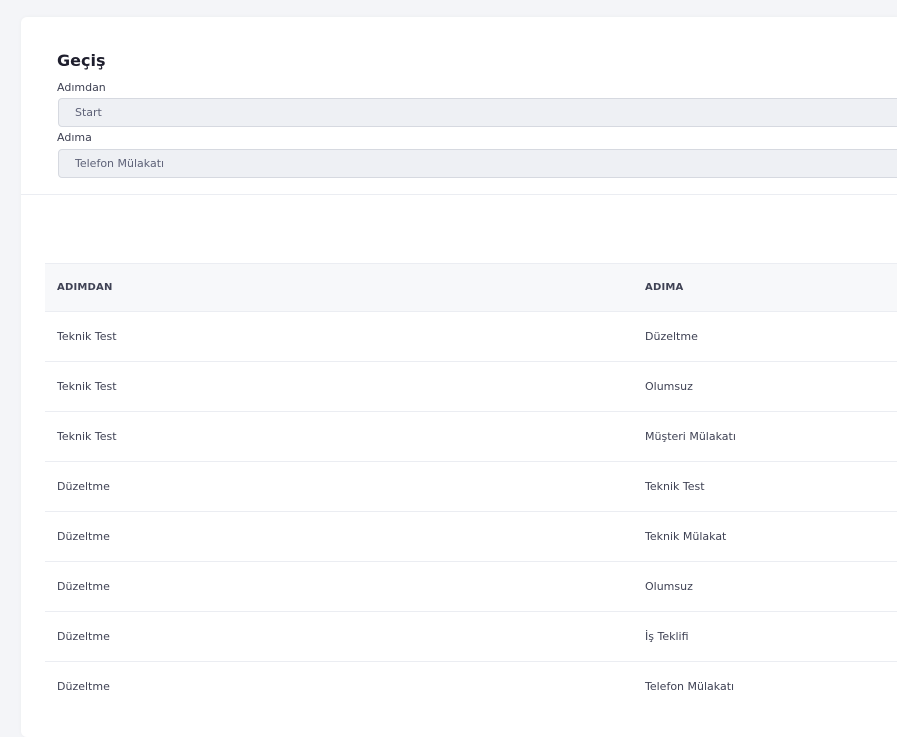 This screenshot has width=897, height=737. What do you see at coordinates (765, 288) in the screenshot?
I see `column-header-to: ADIMA` at bounding box center [765, 288].